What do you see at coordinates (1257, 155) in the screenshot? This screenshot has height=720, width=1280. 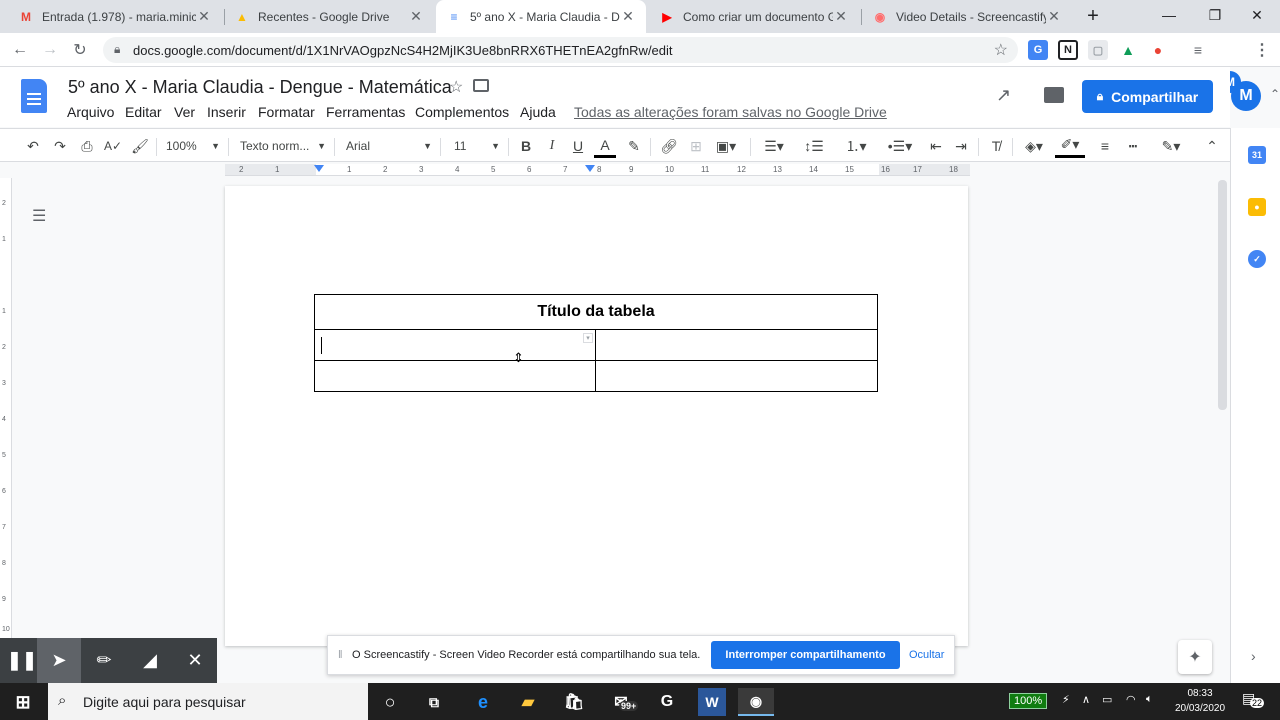 I see `calendar-icon: 31` at bounding box center [1257, 155].